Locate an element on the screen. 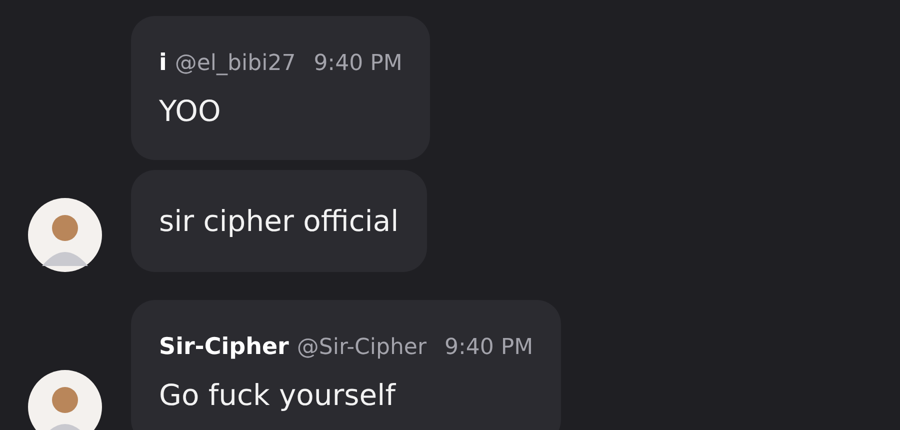 This screenshot has height=430, width=900. display-name: Sir-Cipher is located at coordinates (224, 347).